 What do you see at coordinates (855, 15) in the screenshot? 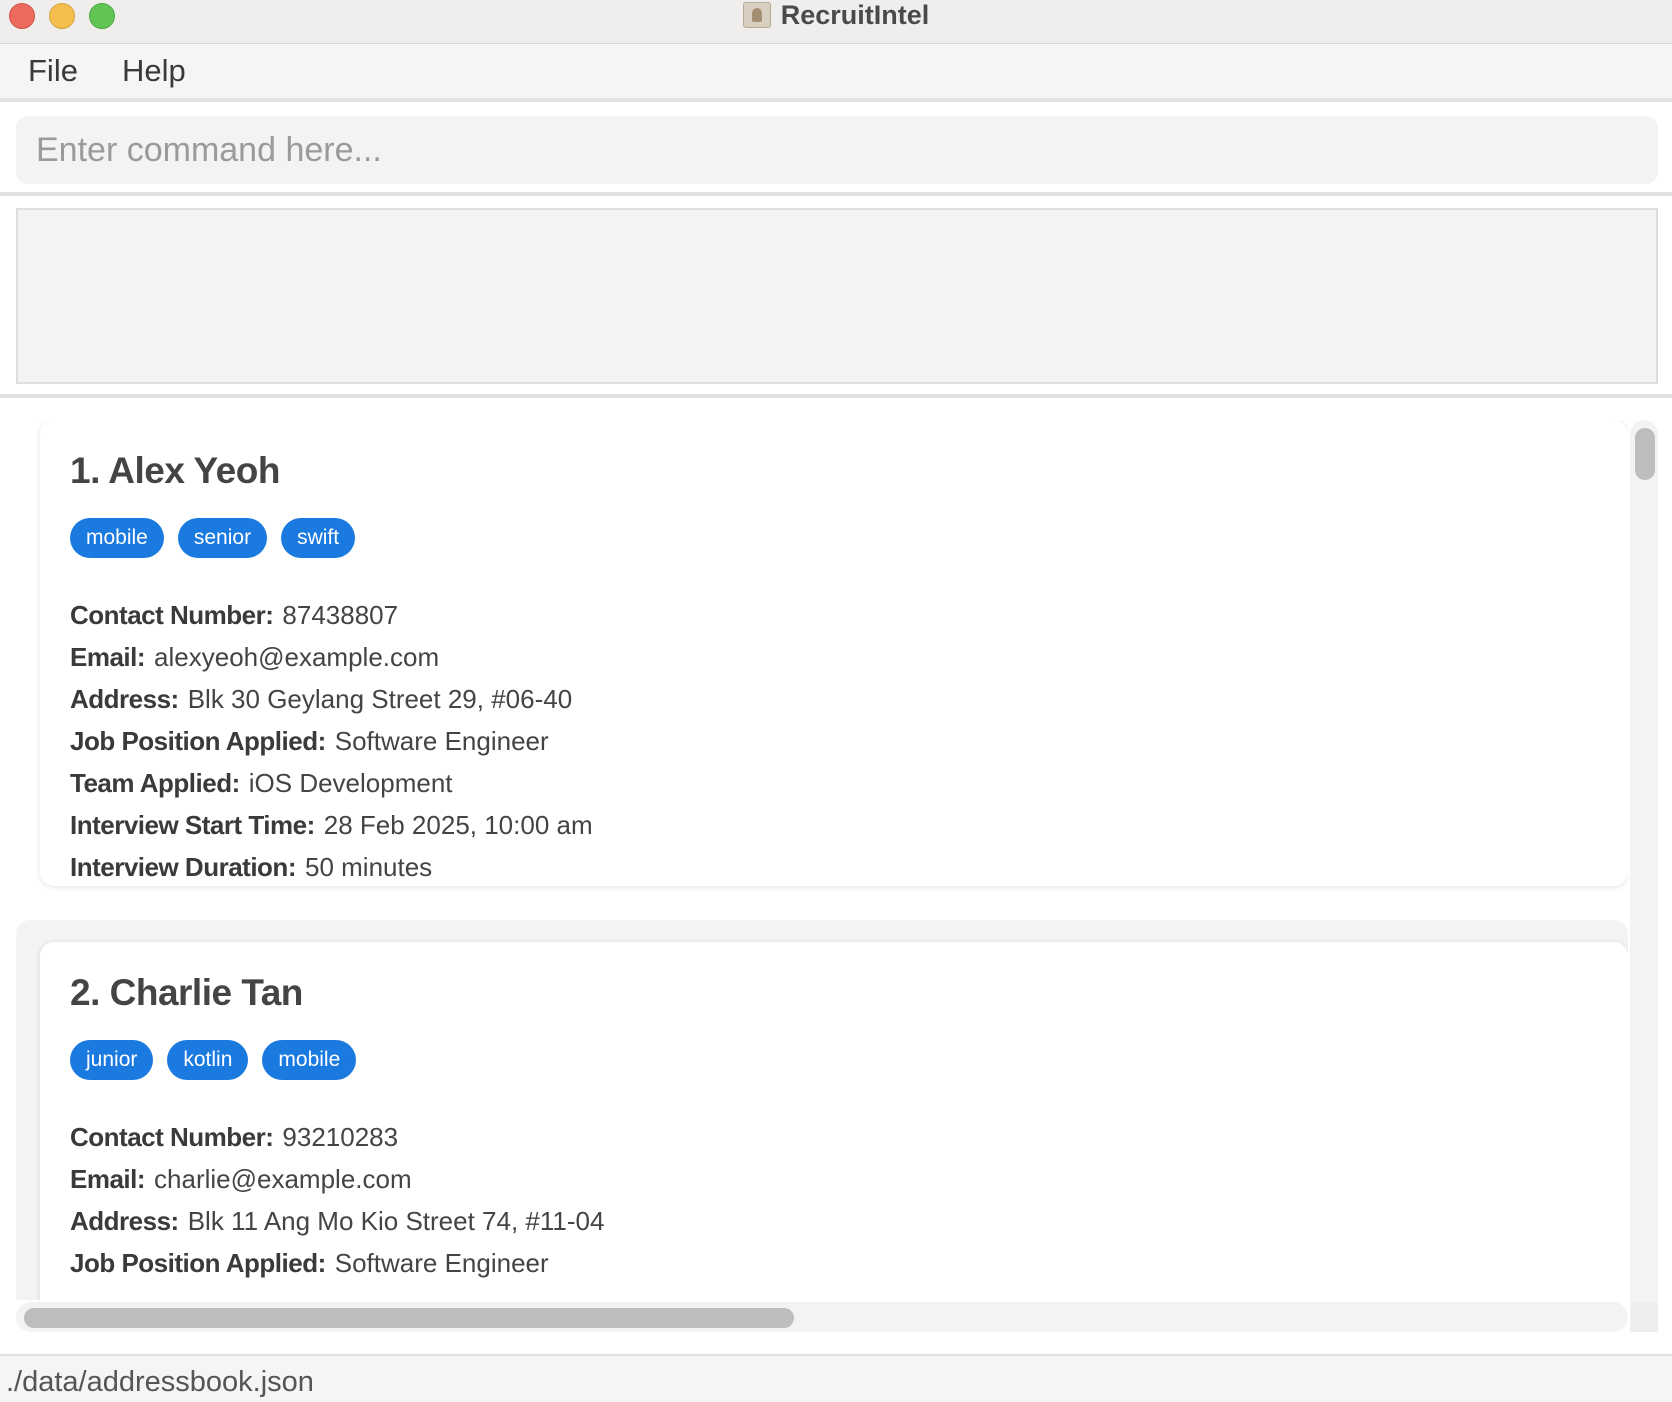
I see `window-title: RecruitIntel` at bounding box center [855, 15].